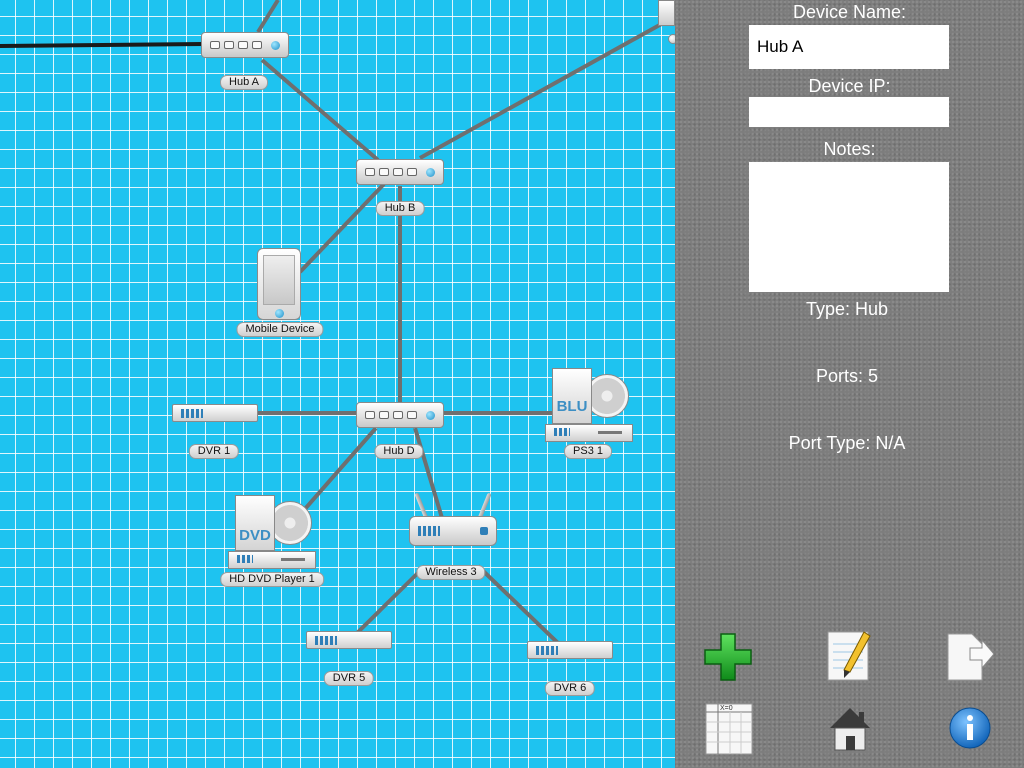  Describe the element at coordinates (662, 24) in the screenshot. I see `partial-device-icon` at that location.